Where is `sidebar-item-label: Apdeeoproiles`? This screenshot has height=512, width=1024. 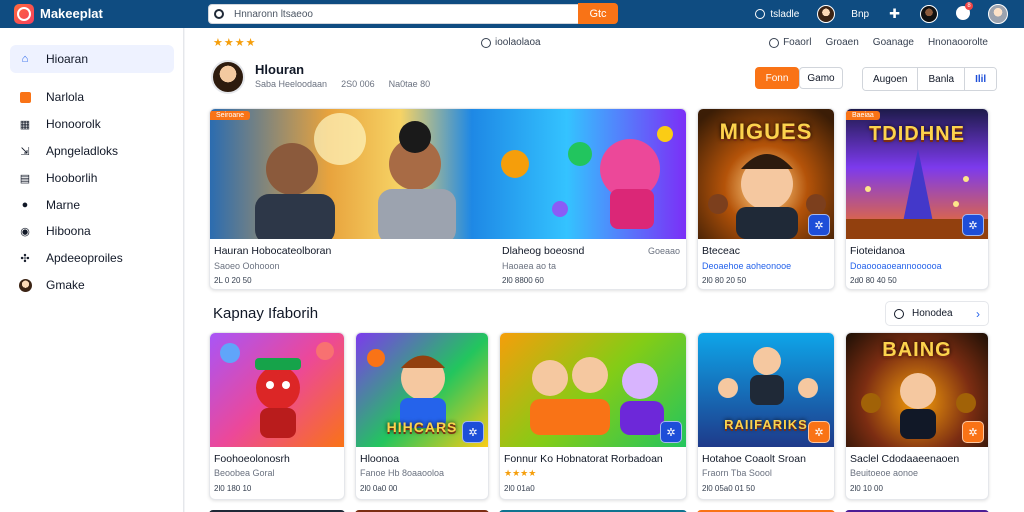
sidebar-item-label: Apdeeoproiles is located at coordinates (84, 258).